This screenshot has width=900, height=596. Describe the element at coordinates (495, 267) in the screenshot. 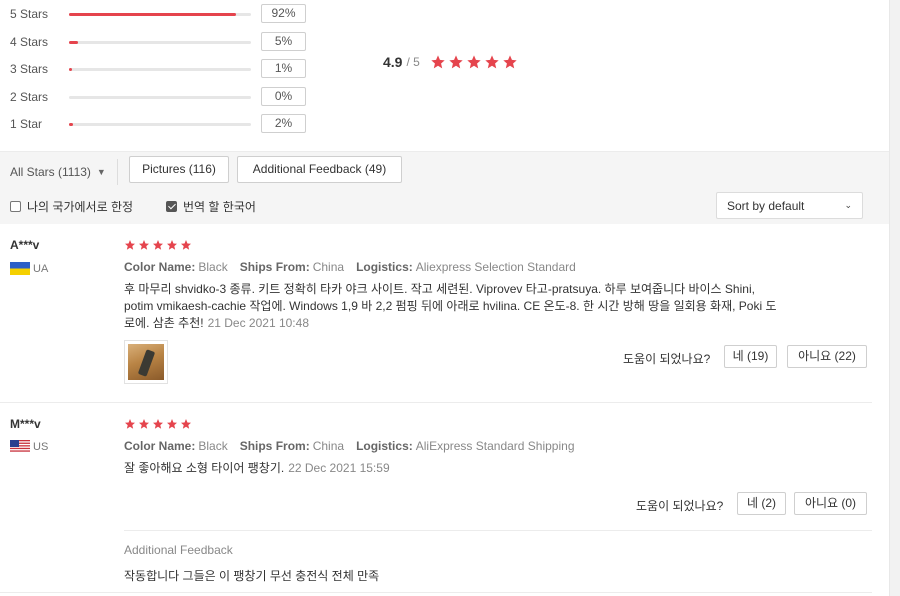

I see `logistics-value: Aliexpress Selection Standard` at that location.